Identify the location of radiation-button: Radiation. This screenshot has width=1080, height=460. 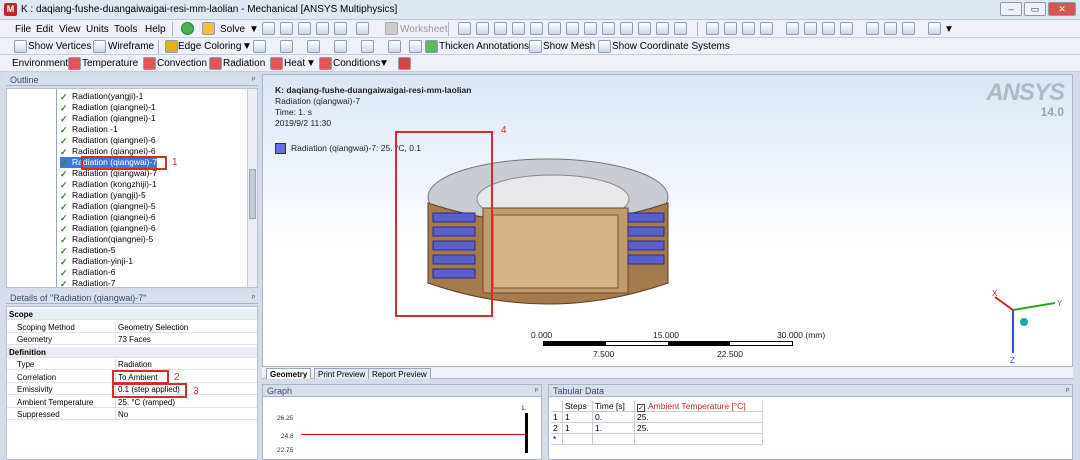
(244, 63).